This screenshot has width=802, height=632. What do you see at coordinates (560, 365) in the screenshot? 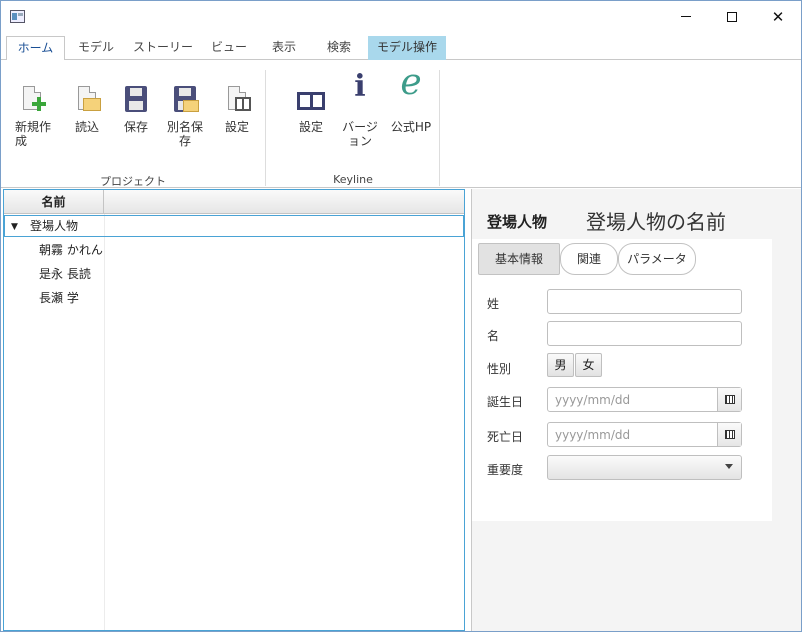
I see `gender-male-button: 男` at bounding box center [560, 365].